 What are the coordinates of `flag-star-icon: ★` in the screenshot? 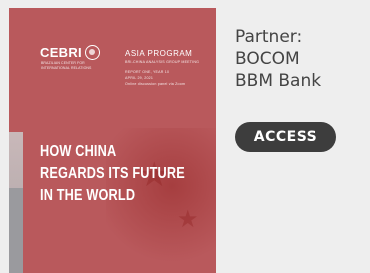 It's located at (188, 219).